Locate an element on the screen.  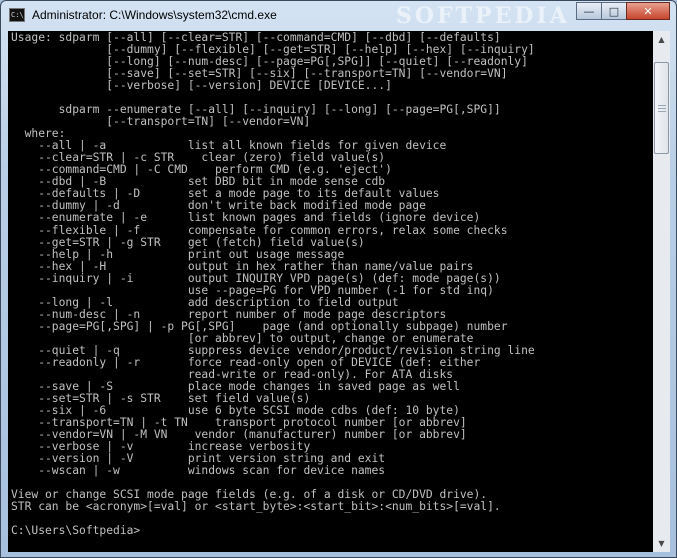
vertical-scrollbar: ▲ ▼ is located at coordinates (661, 291).